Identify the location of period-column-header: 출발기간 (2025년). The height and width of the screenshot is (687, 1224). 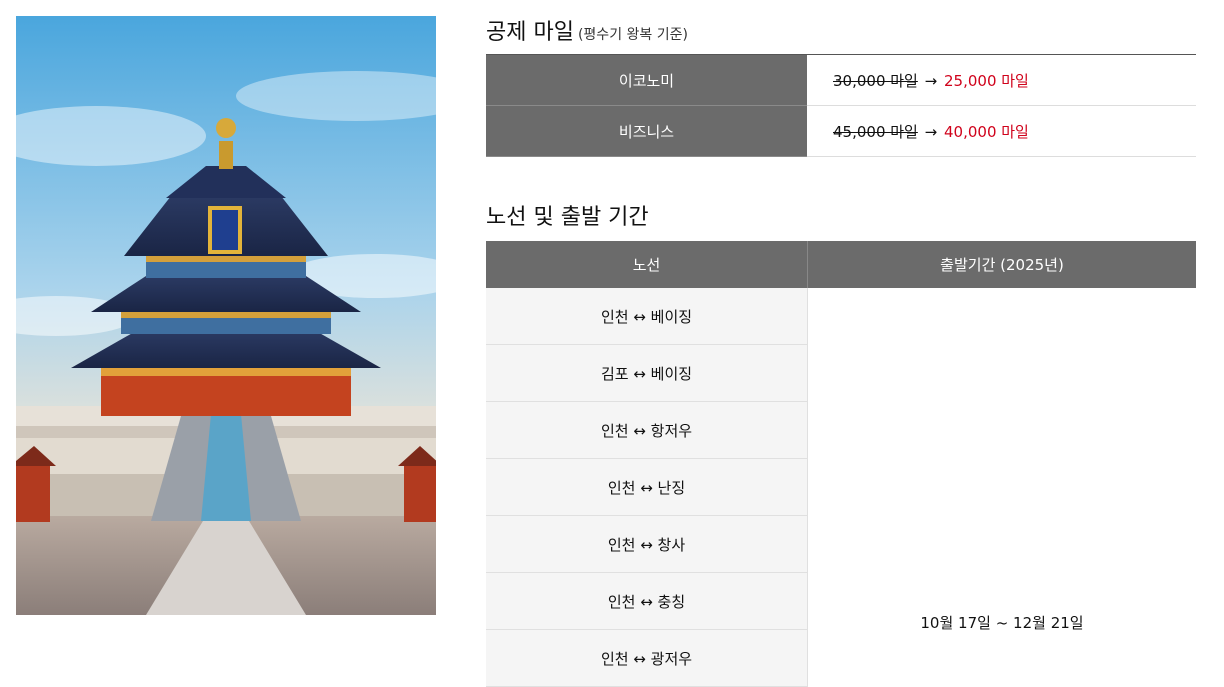
(1001, 264).